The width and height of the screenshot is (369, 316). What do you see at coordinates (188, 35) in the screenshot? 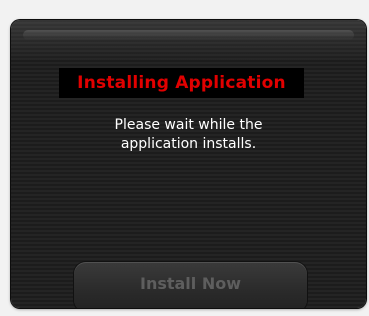
I see `dialog-top-highlight` at bounding box center [188, 35].